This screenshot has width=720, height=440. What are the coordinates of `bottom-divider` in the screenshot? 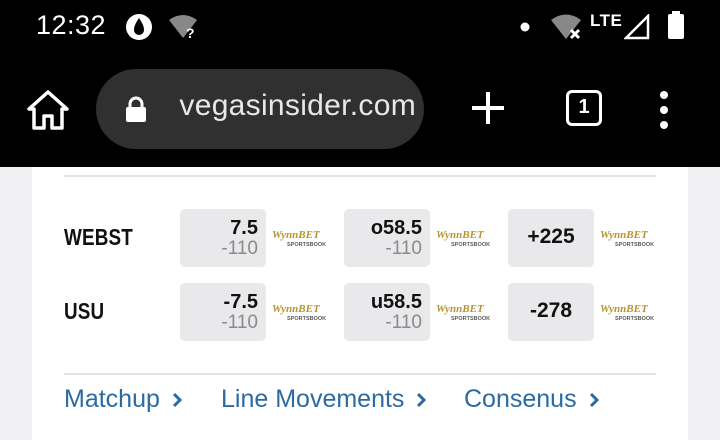 It's located at (360, 374).